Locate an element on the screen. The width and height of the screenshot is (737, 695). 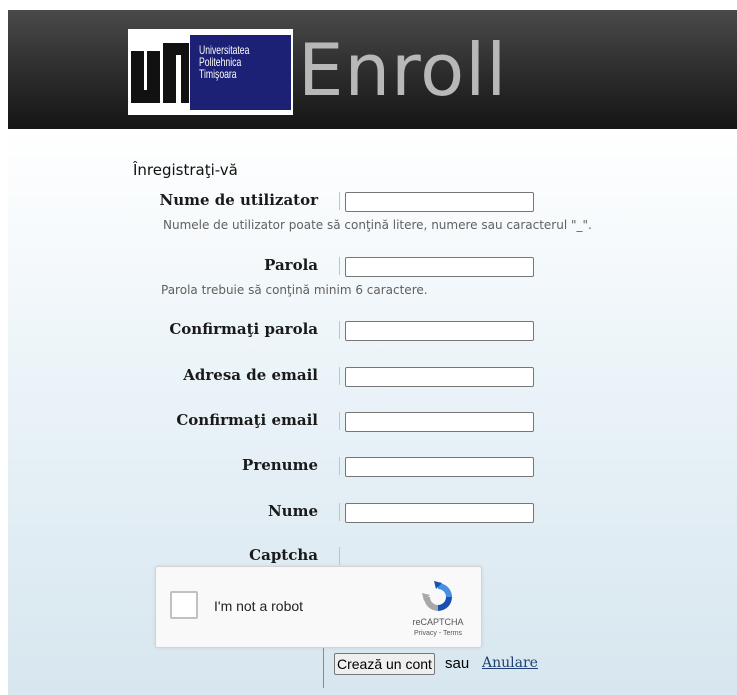
recaptcha-checkbox is located at coordinates (184, 605).